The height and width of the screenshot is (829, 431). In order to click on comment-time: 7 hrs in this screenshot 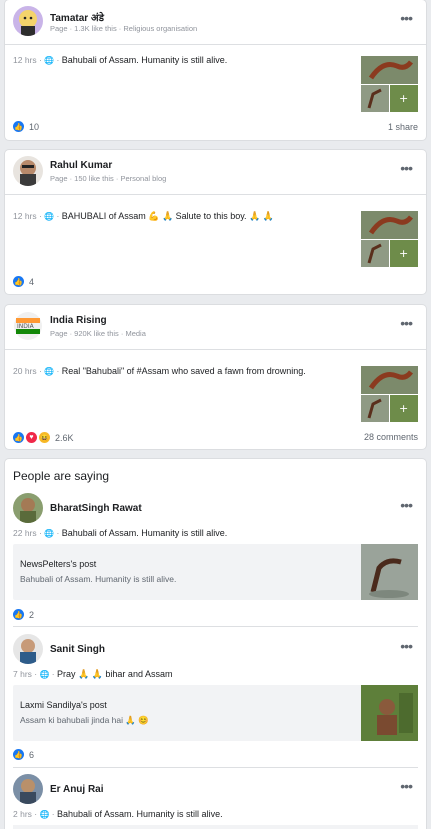, I will do `click(22, 674)`.